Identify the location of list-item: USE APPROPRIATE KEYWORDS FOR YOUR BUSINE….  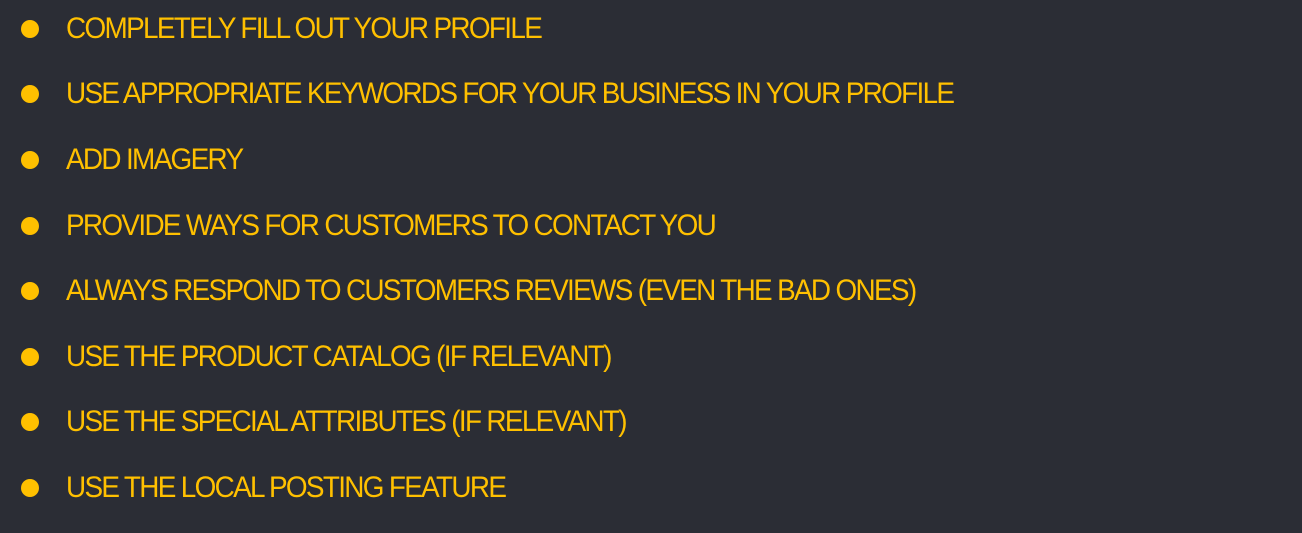
(651, 94).